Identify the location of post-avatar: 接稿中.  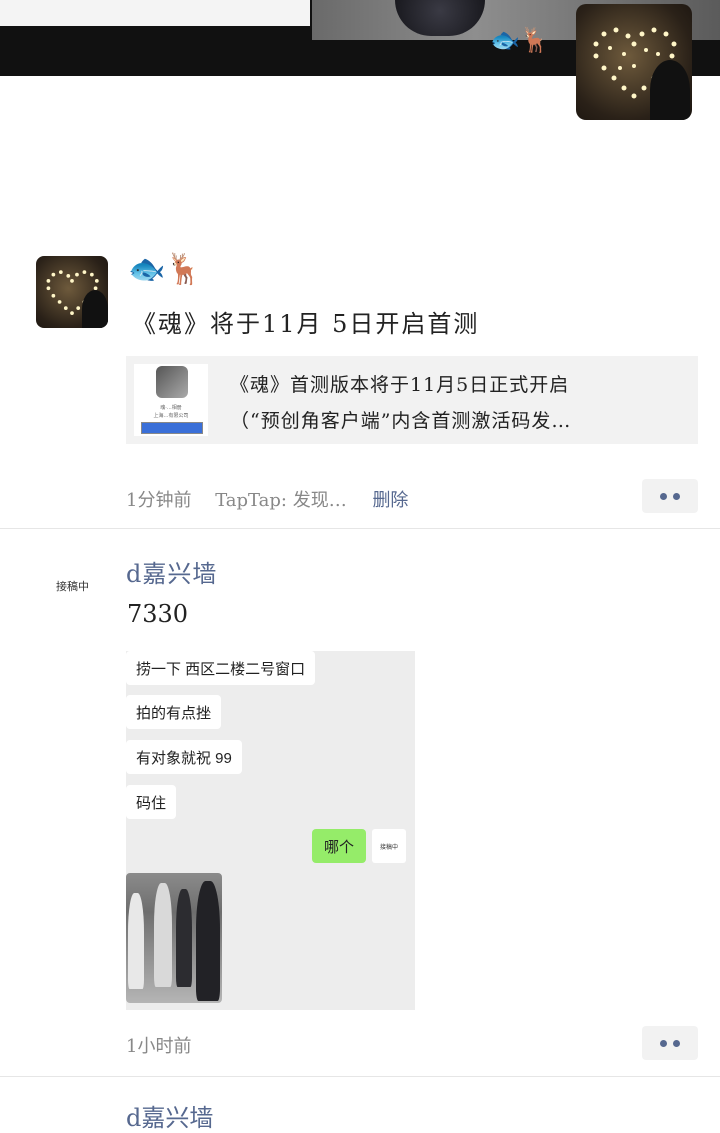
(72, 586).